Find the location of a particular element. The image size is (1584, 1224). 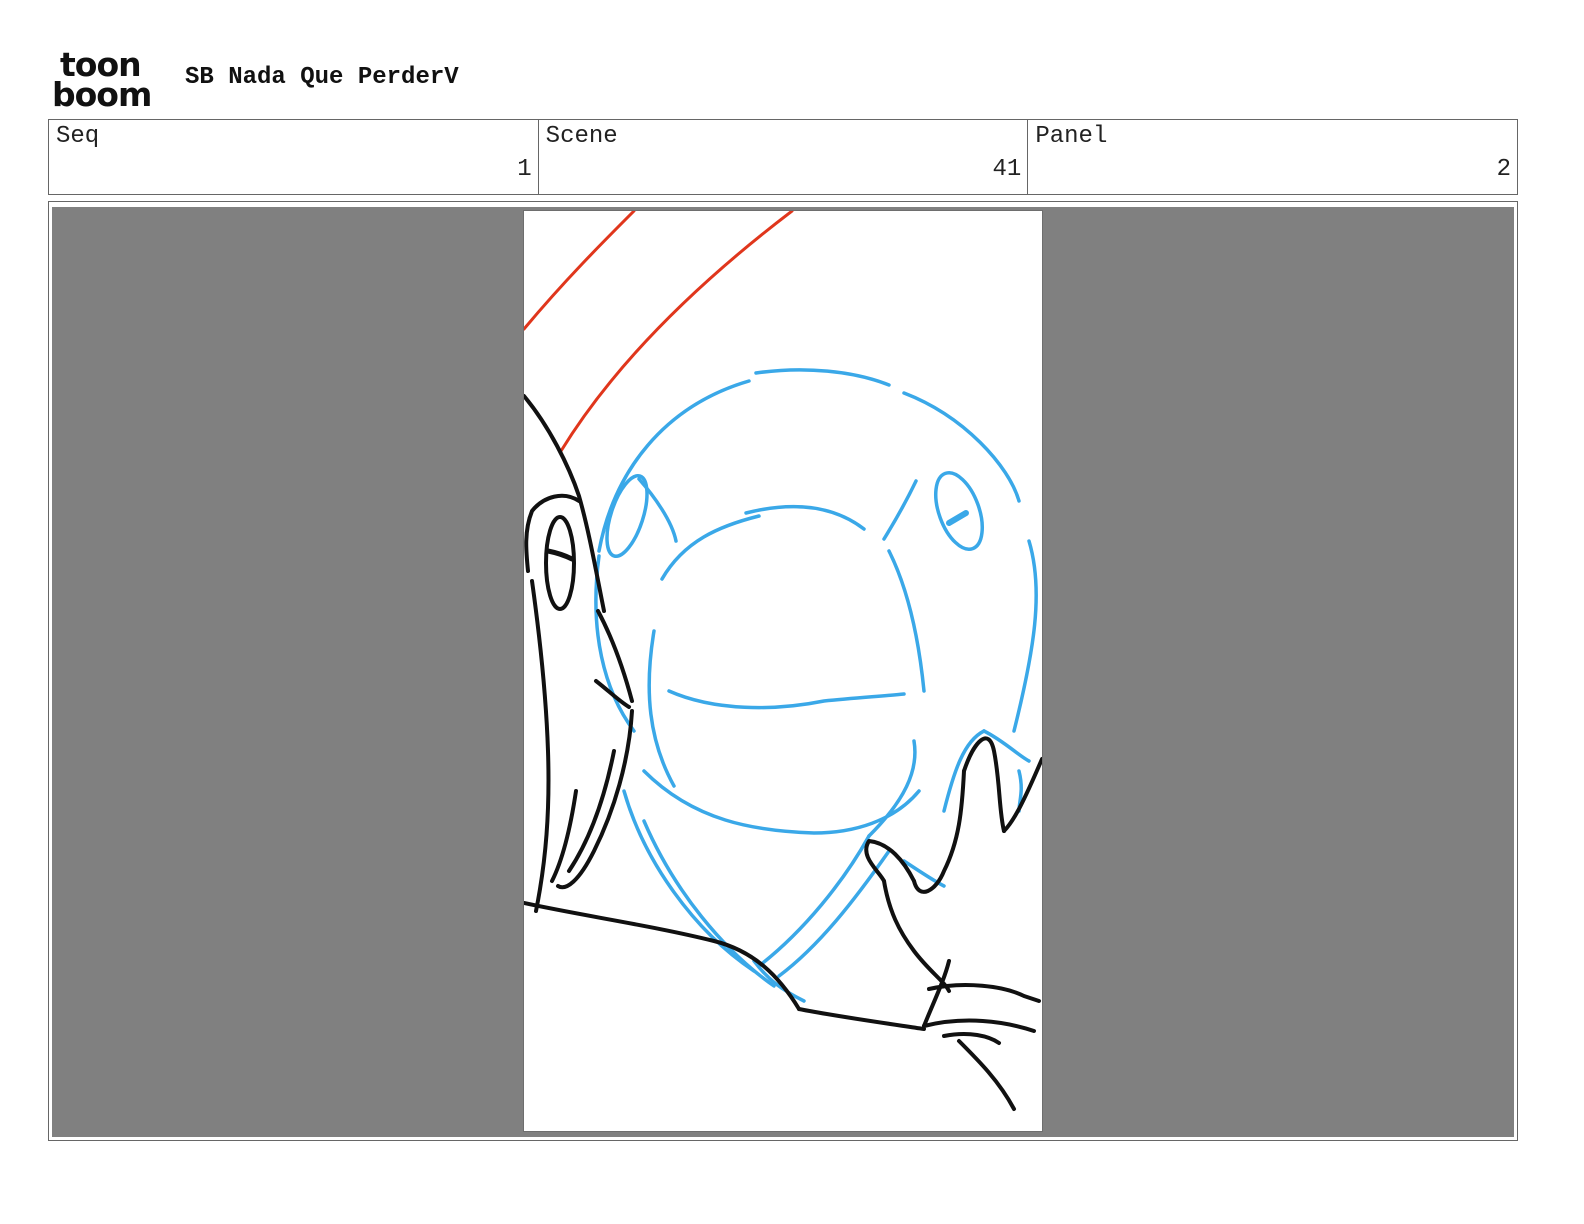

toon-boom-logo: toon boom is located at coordinates (108, 81).